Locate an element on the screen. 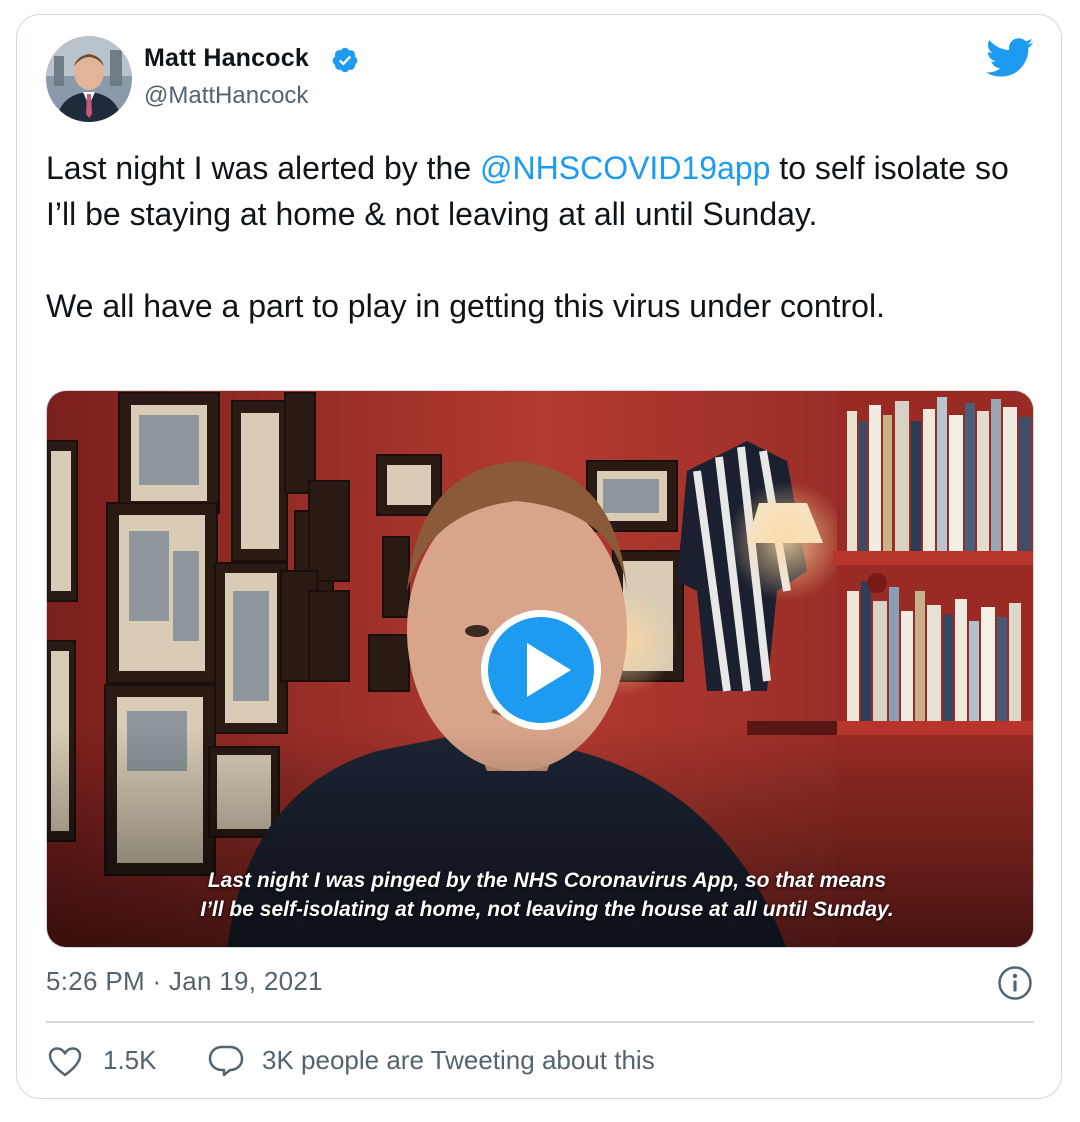 The height and width of the screenshot is (1122, 1080). play-icon is located at coordinates (541, 670).